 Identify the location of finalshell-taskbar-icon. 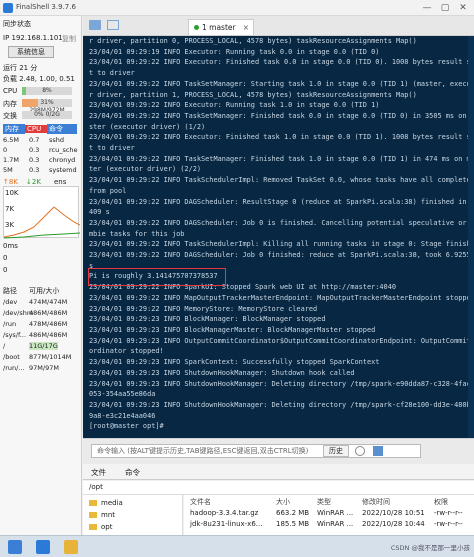
(43, 547).